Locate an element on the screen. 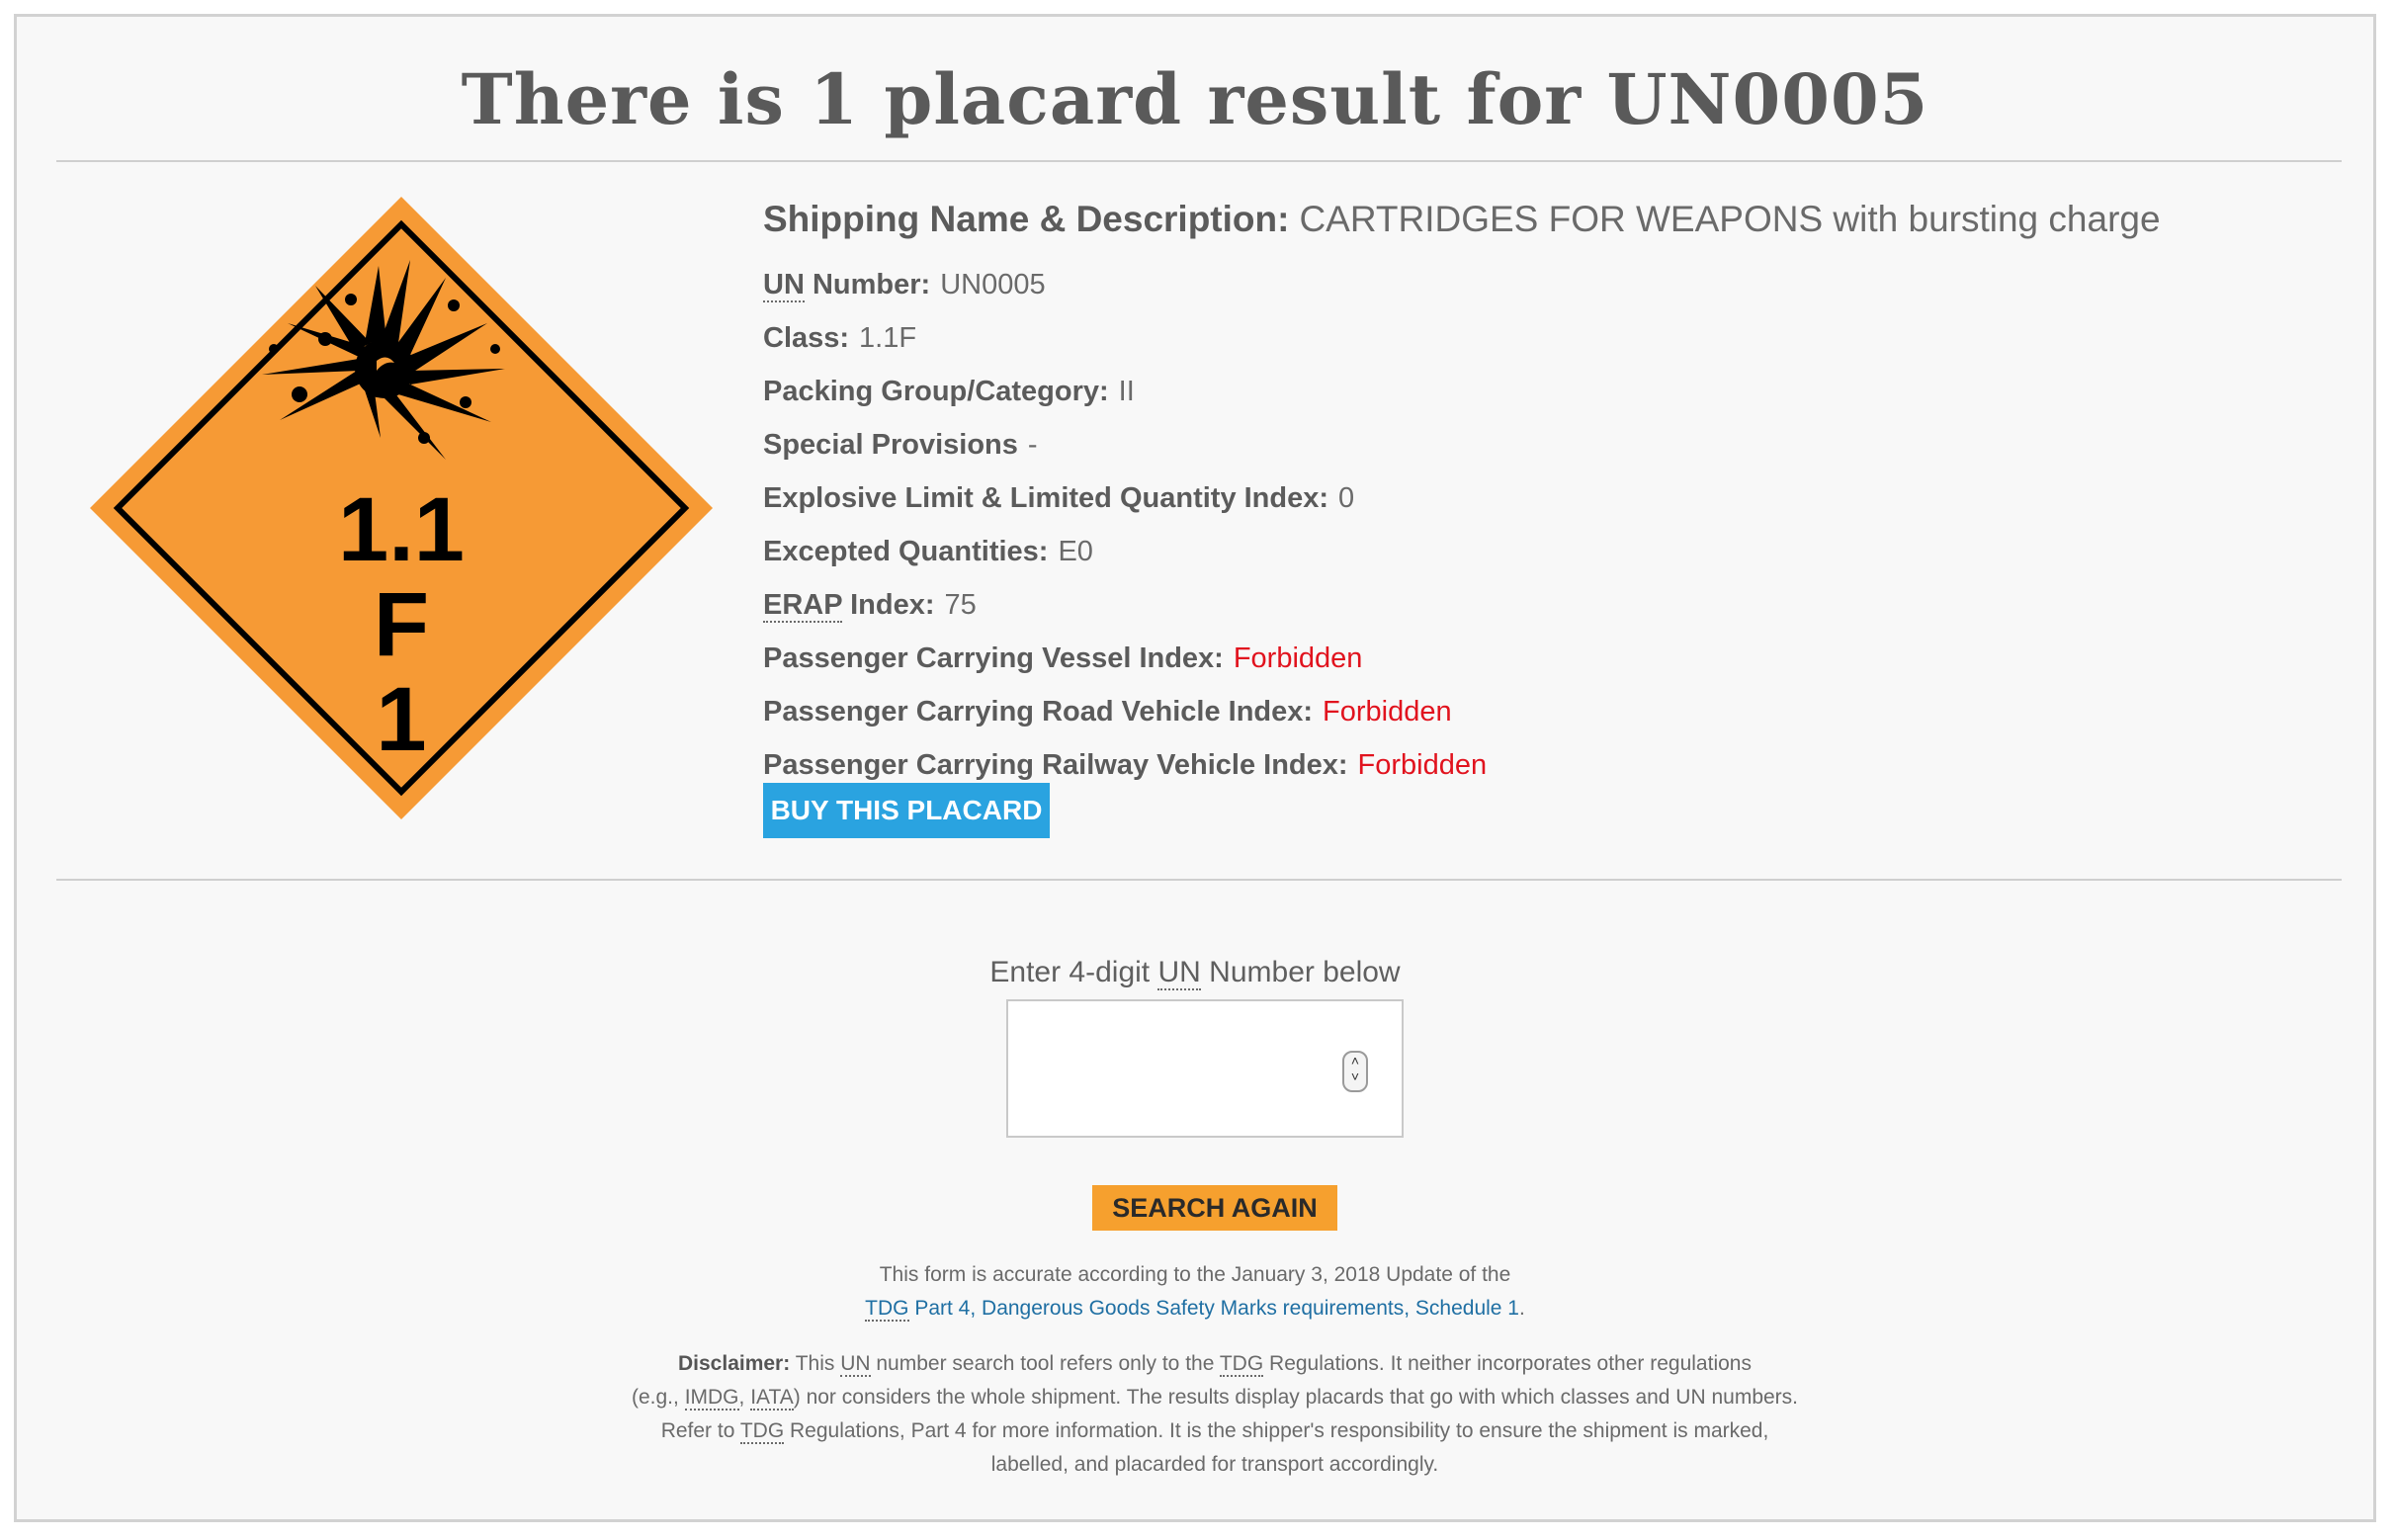  disclaimer-text: , is located at coordinates (744, 1397).